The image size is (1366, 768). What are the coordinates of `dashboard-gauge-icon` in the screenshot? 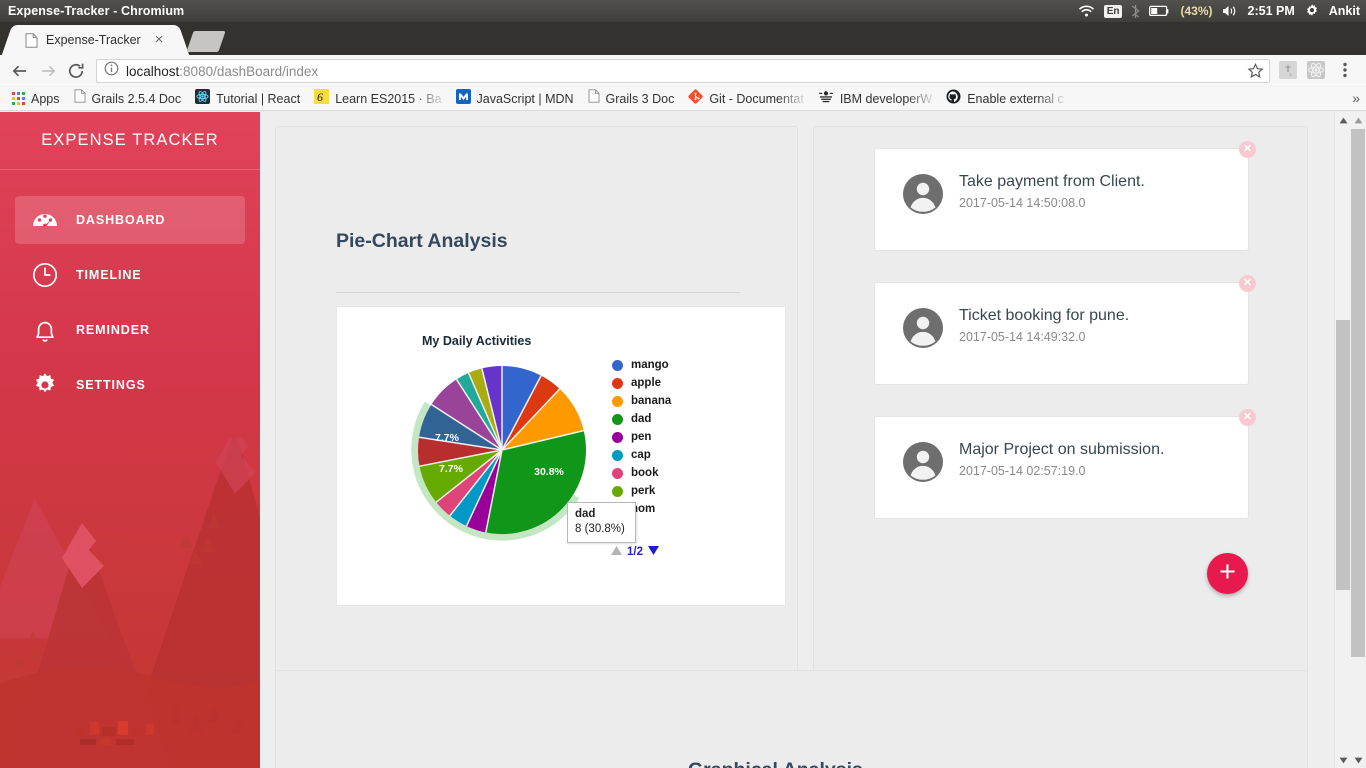 It's located at (45, 220).